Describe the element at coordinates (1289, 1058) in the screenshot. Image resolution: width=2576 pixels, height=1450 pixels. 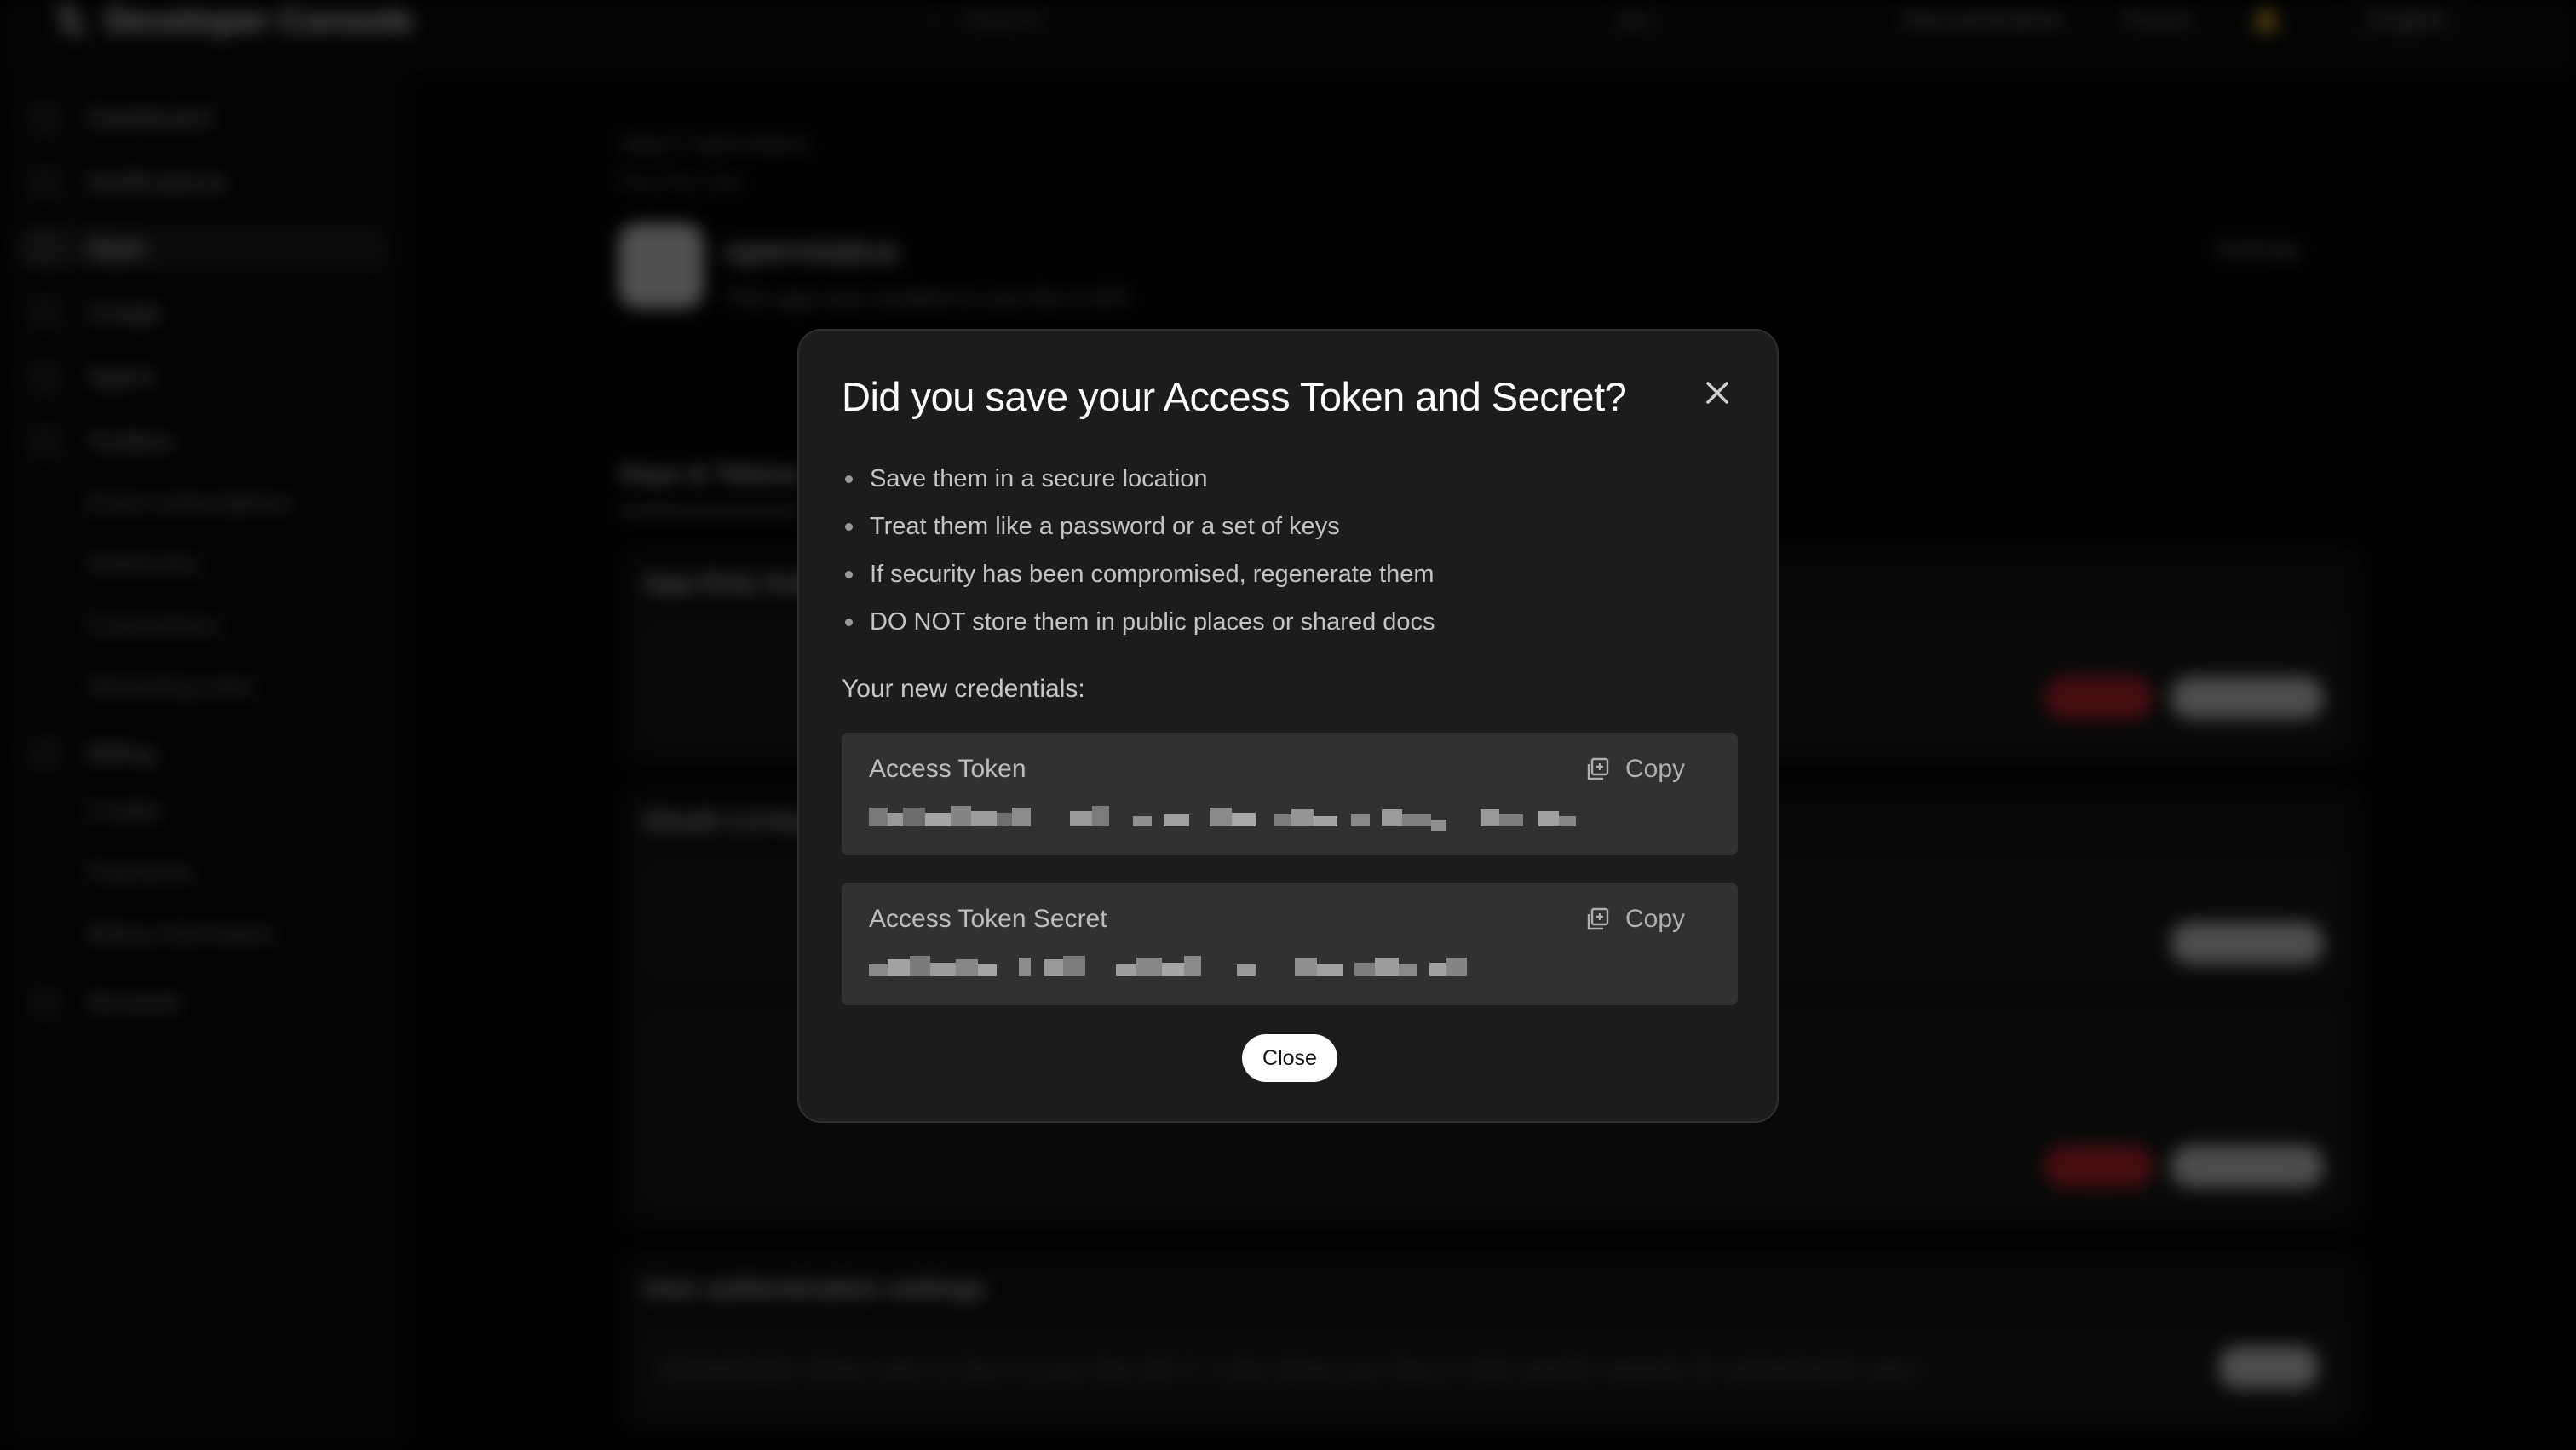
I see `close-button: Close` at that location.